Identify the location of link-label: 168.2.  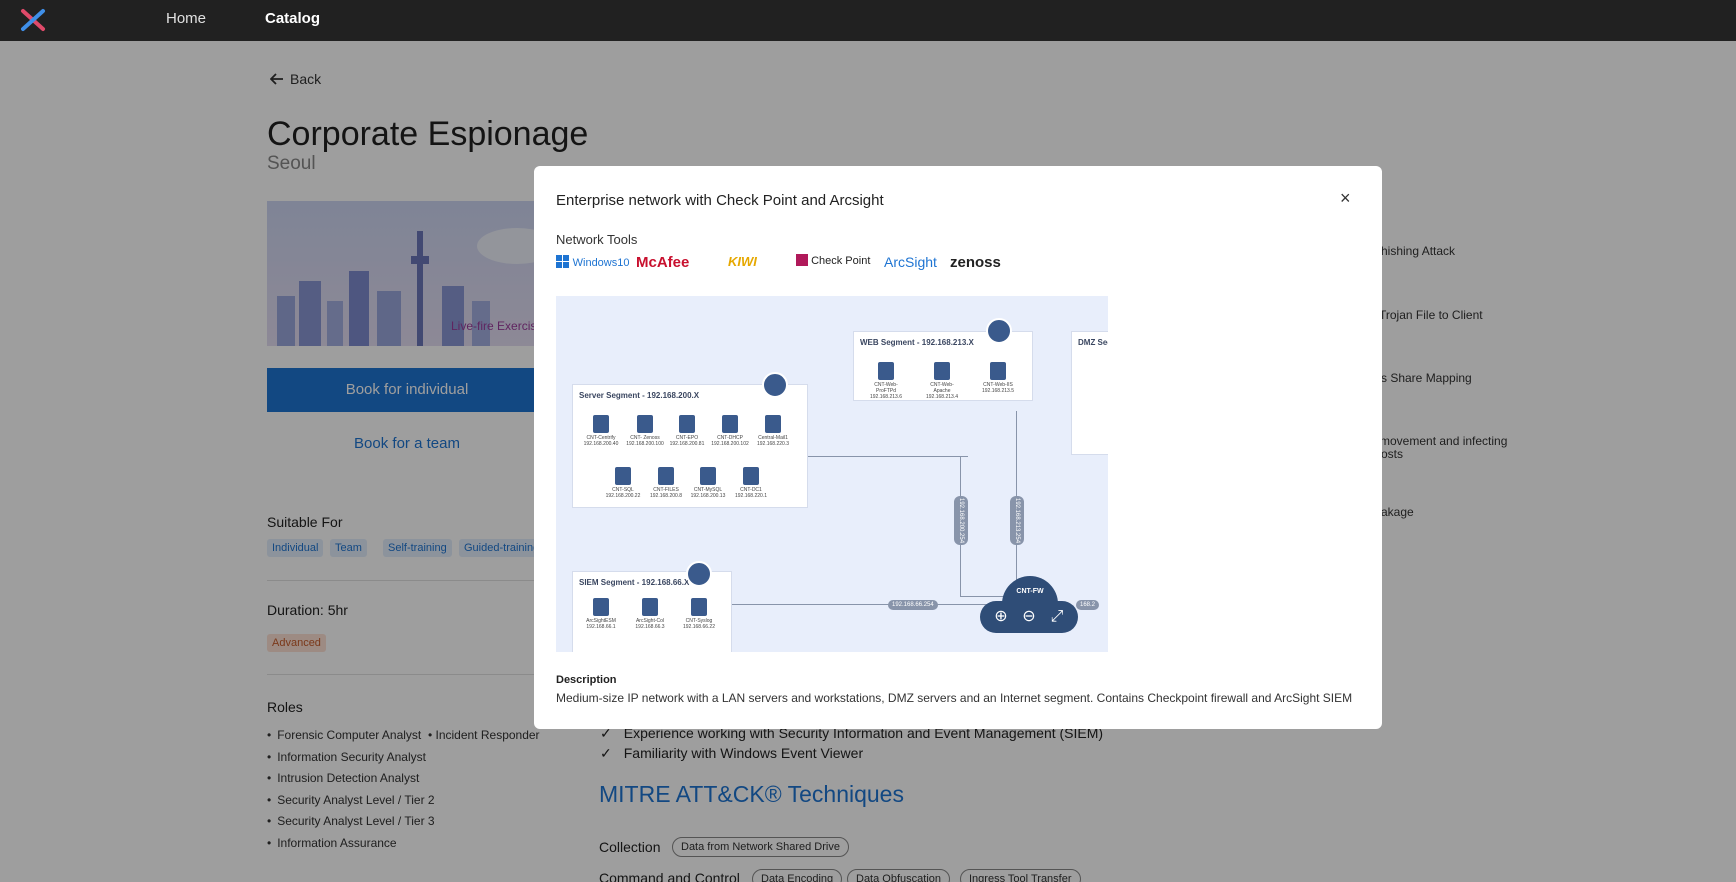
(1088, 605).